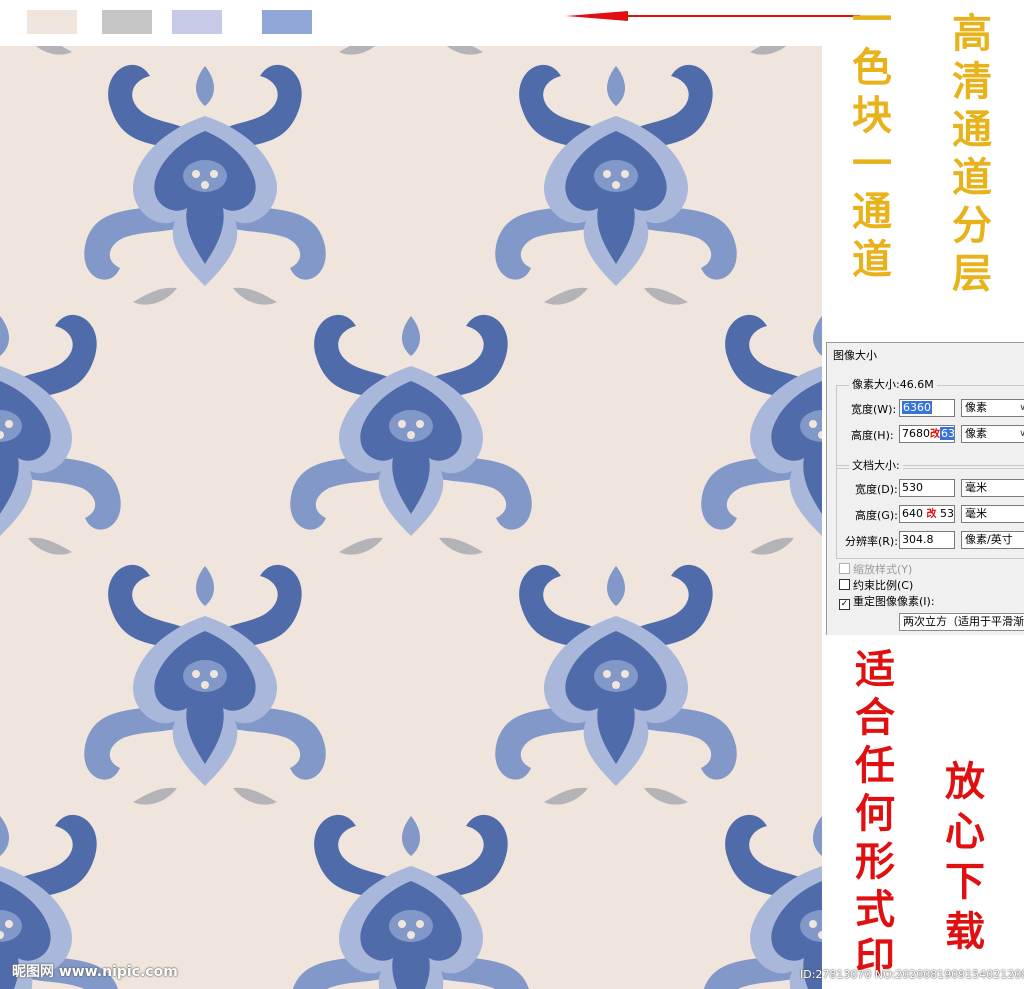 The width and height of the screenshot is (1024, 989). Describe the element at coordinates (713, 16) in the screenshot. I see `red-arrow` at that location.